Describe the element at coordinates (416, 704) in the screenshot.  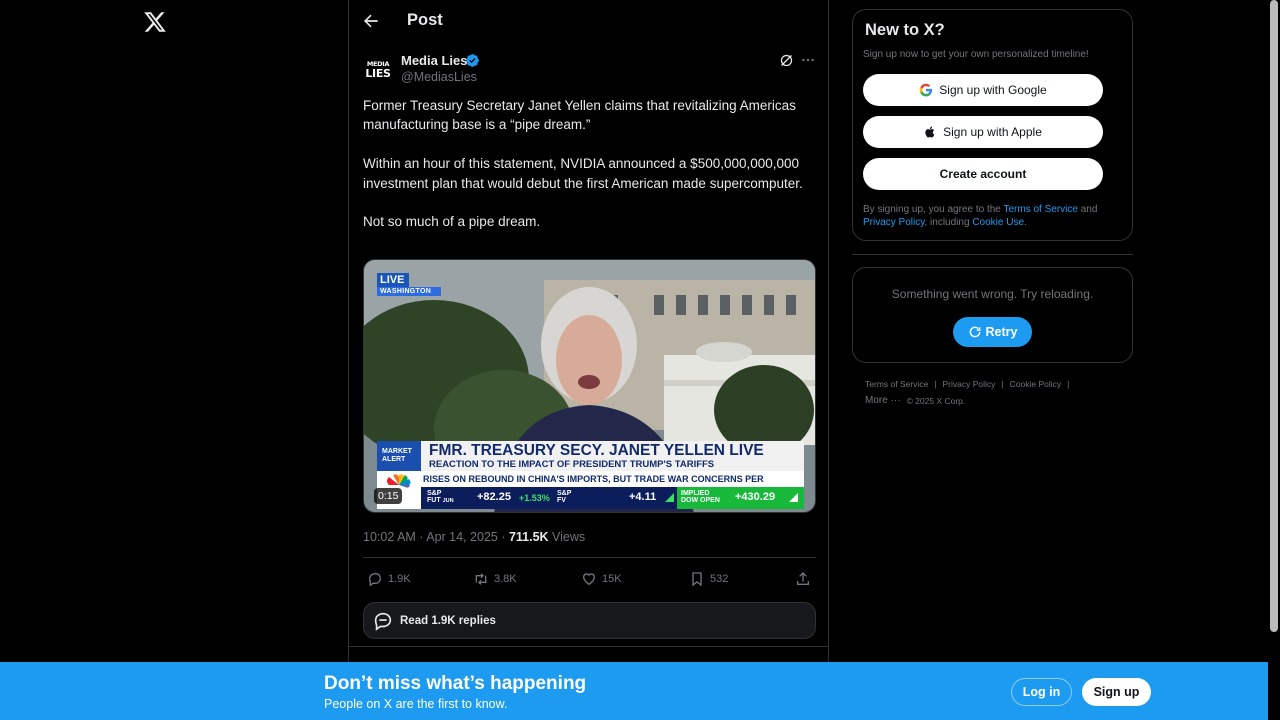
I see `banner-subtitle: People on X are the first to know.` at that location.